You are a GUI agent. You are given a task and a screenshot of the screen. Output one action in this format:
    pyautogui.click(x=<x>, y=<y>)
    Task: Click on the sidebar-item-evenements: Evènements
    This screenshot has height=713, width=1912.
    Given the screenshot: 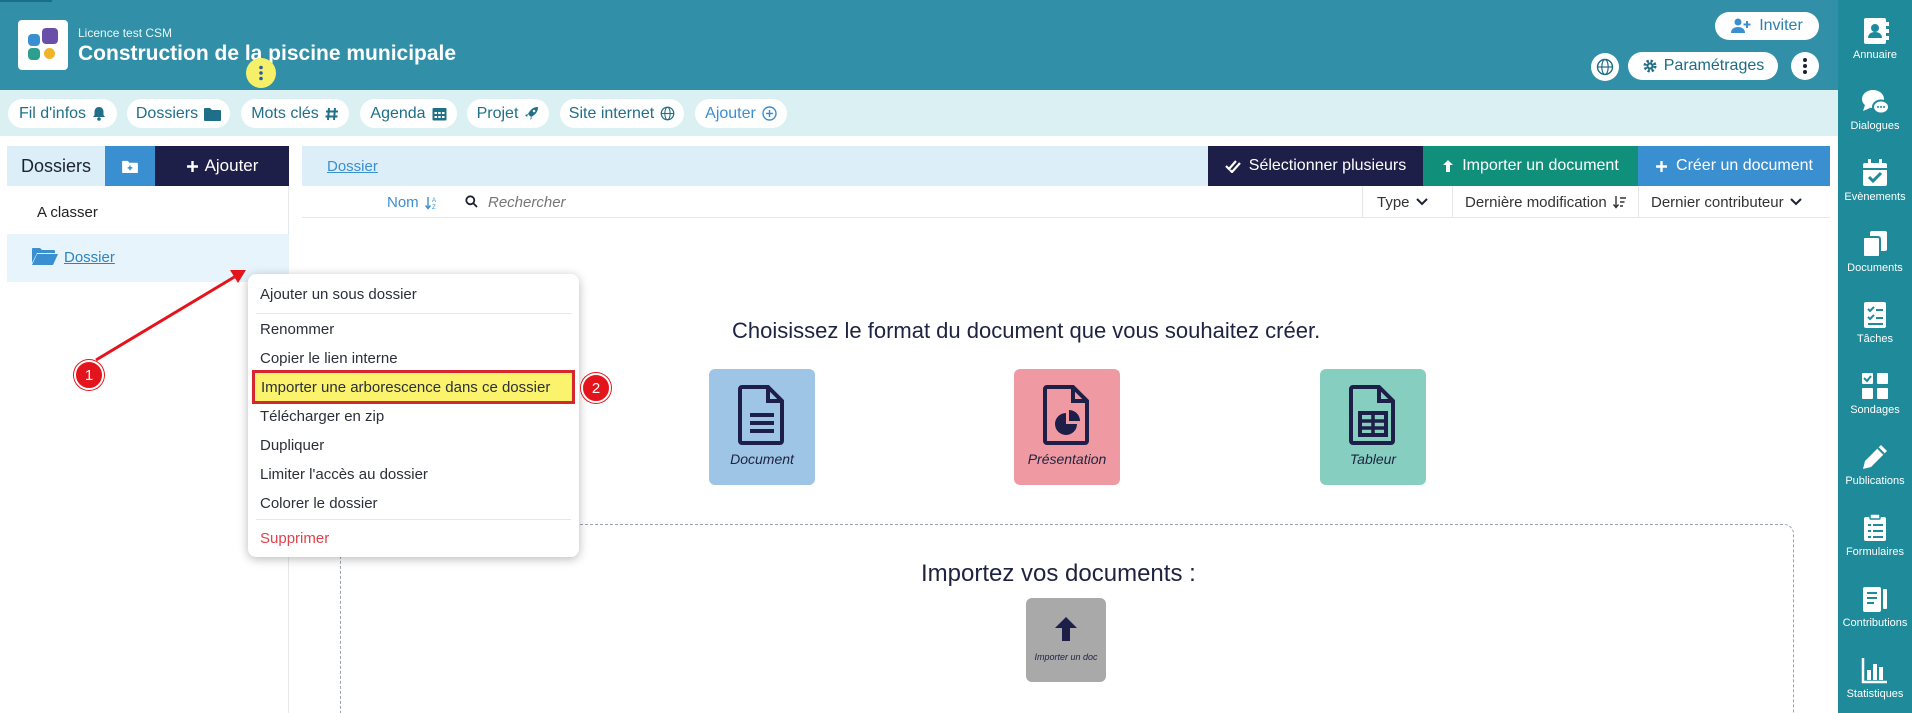 What is the action you would take?
    pyautogui.click(x=1875, y=191)
    